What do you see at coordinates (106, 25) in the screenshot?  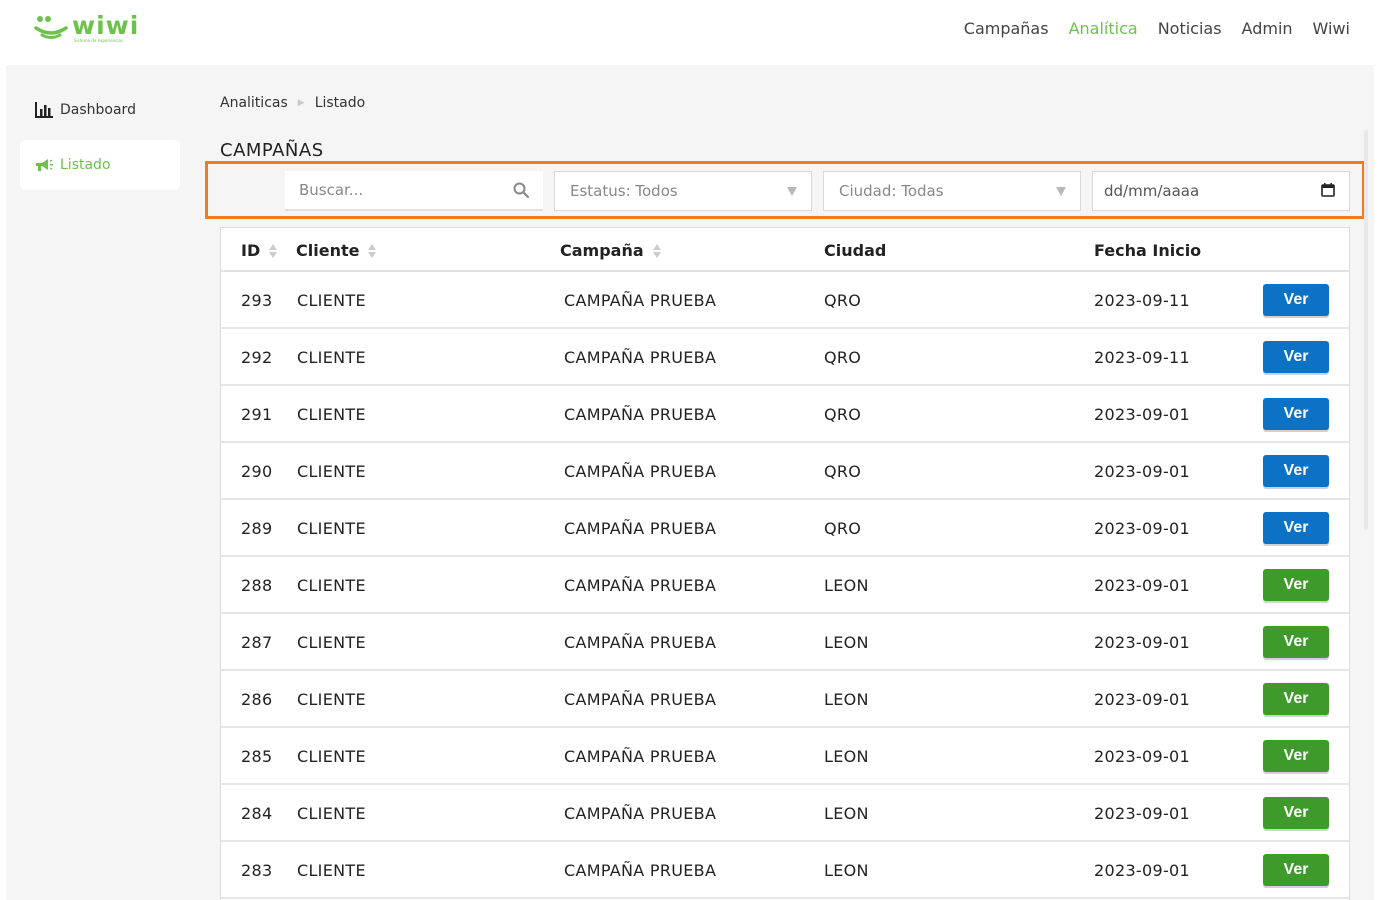 I see `brand-name: wiwi` at bounding box center [106, 25].